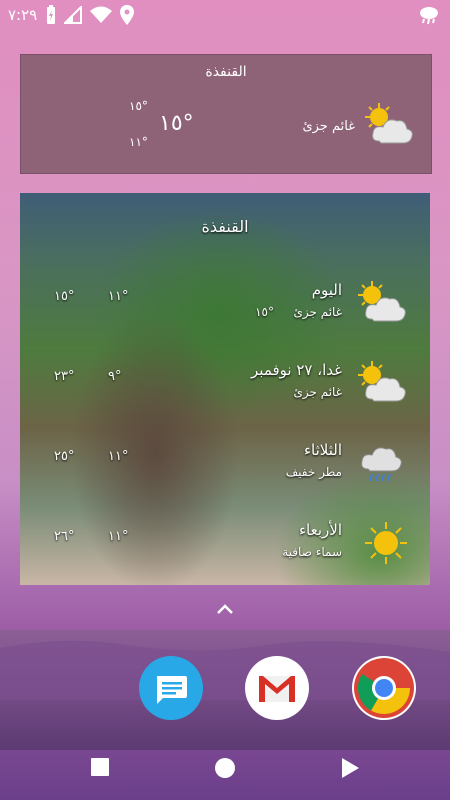 The width and height of the screenshot is (450, 800). What do you see at coordinates (64, 296) in the screenshot?
I see `forecast-high: ١٥°` at bounding box center [64, 296].